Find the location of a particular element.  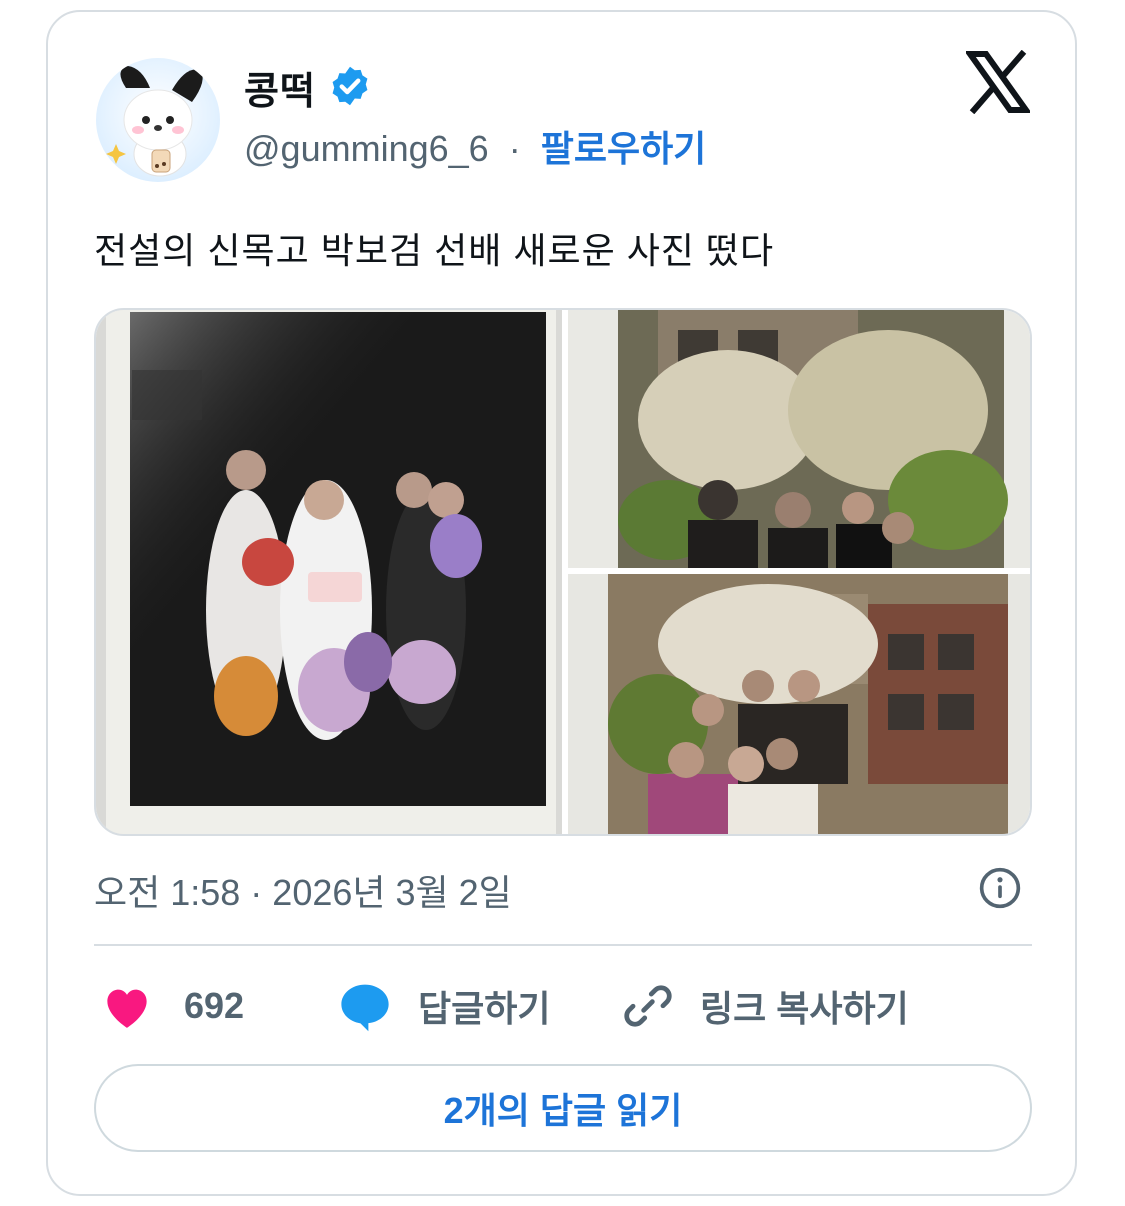

reply-button: 답글하기 is located at coordinates (444, 1006).